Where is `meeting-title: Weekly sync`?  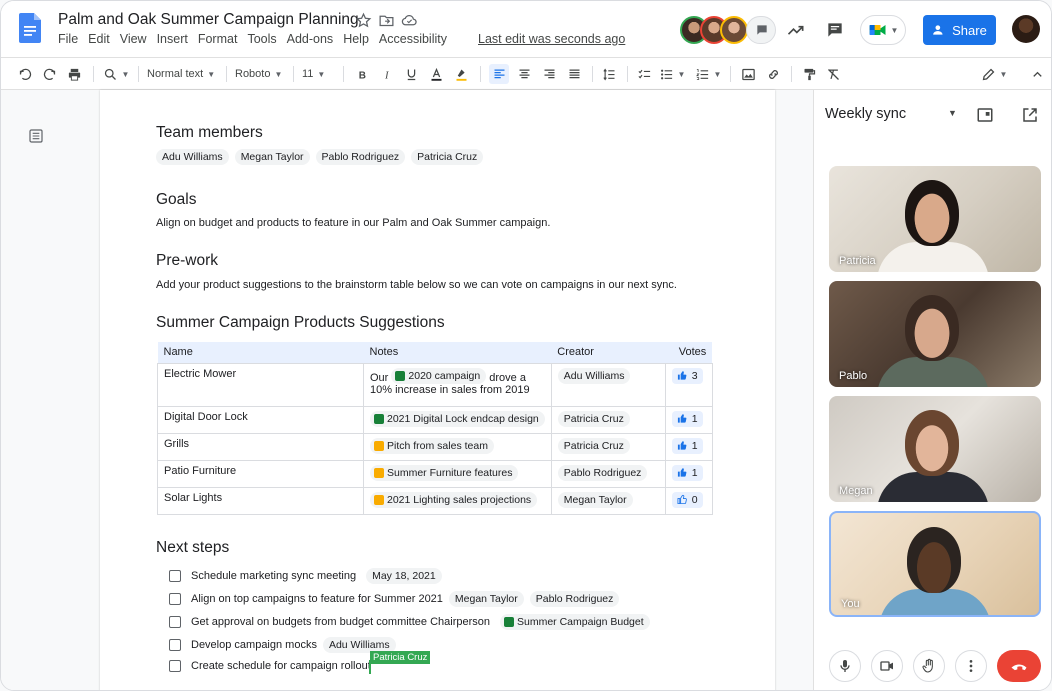
meeting-title: Weekly sync is located at coordinates (865, 114).